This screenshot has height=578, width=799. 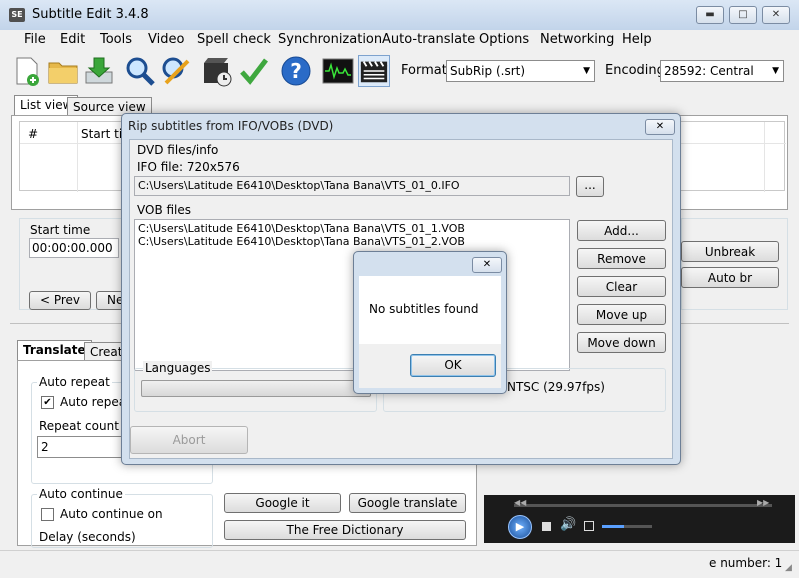 I want to click on delay-label: Delay (seconds), so click(x=87, y=537).